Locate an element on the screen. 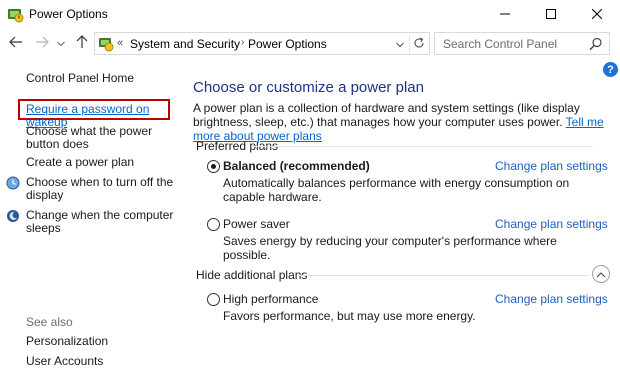 This screenshot has height=384, width=620. sleep-moon-icon is located at coordinates (13, 216).